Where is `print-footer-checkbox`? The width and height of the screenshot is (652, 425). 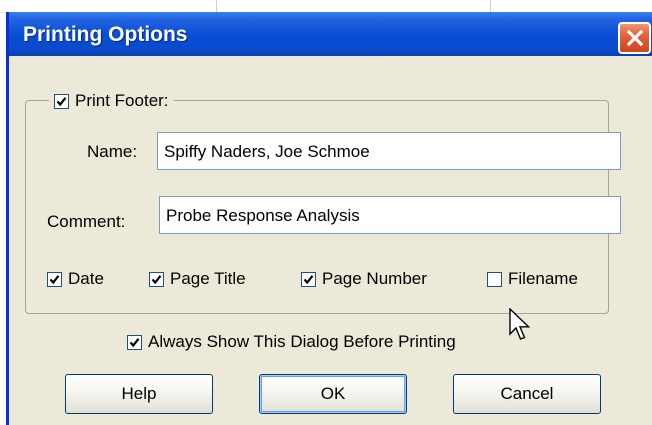
print-footer-checkbox is located at coordinates (61, 101).